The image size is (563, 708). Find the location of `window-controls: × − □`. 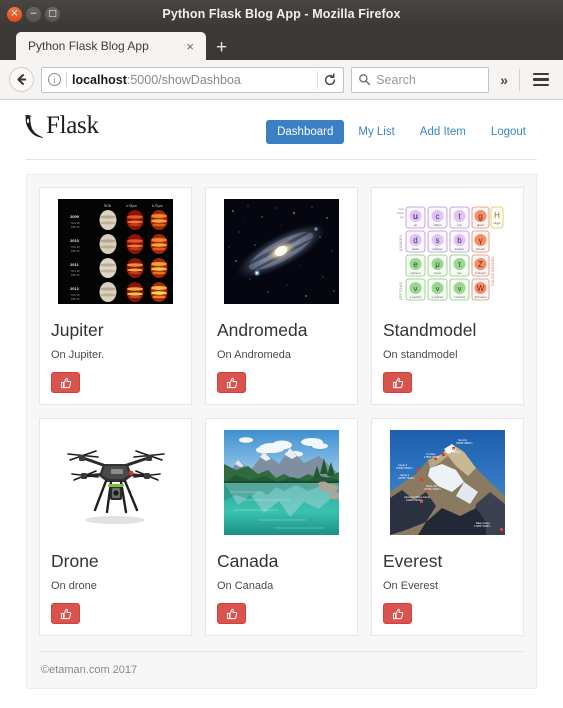

window-controls: × − □ is located at coordinates (30, 14).